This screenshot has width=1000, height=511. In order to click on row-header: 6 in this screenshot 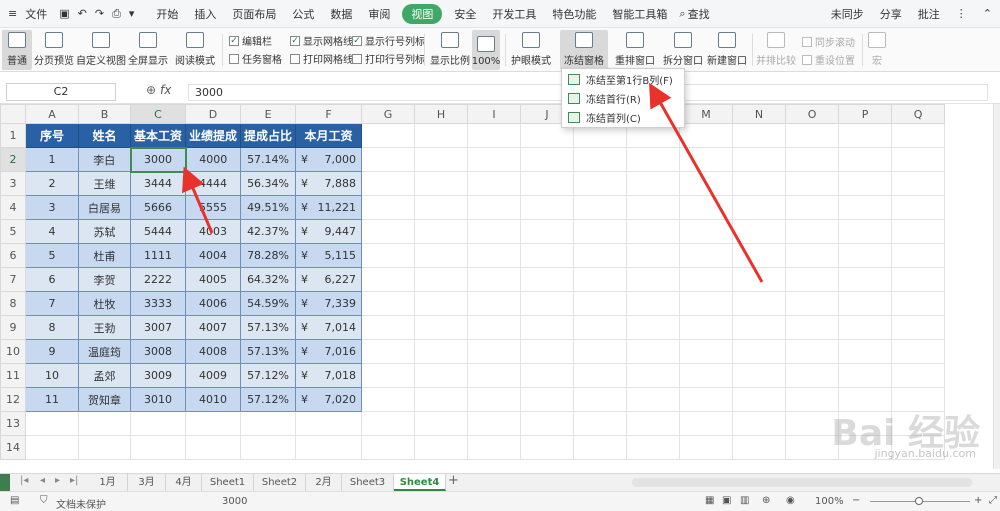, I will do `click(13, 255)`.